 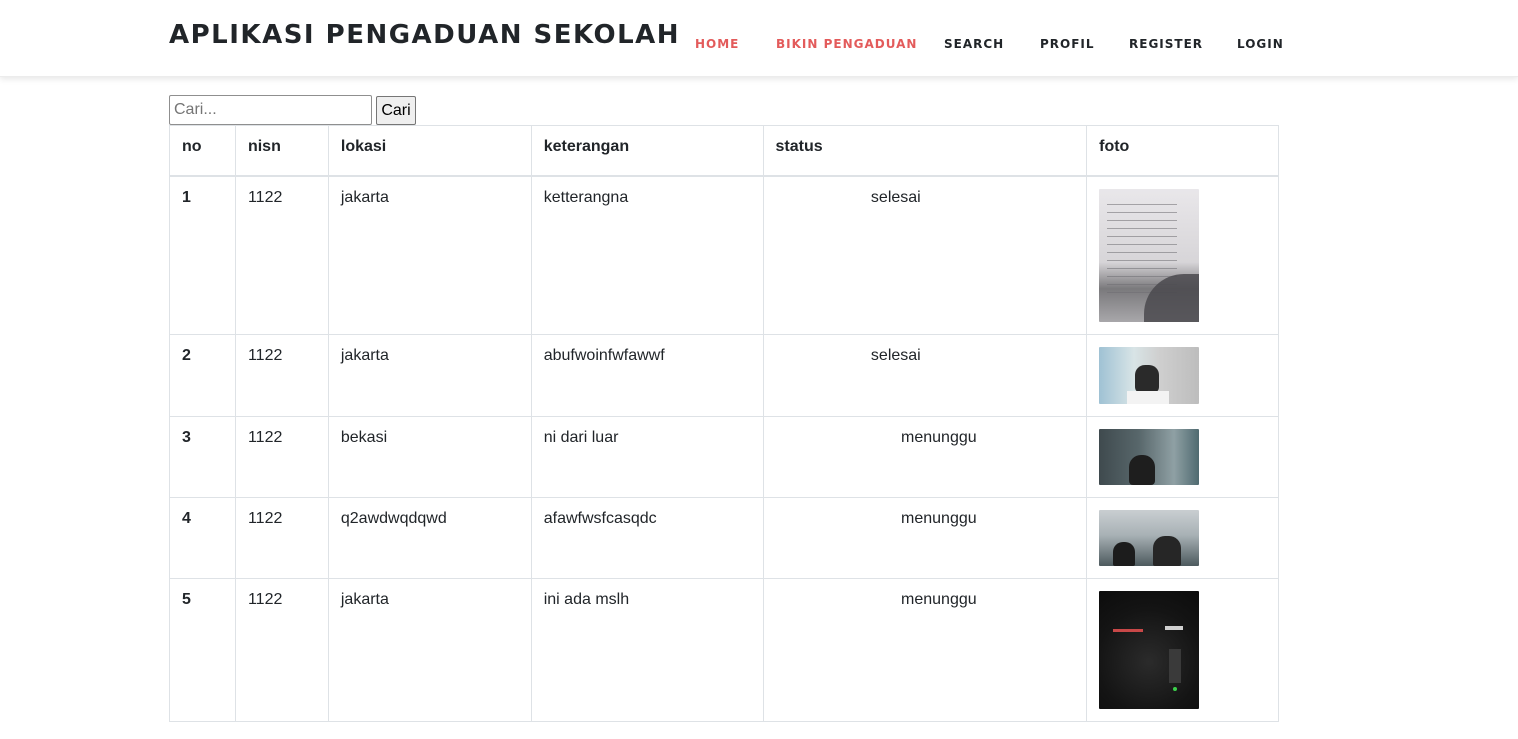 I want to click on nav-home: HOME, so click(x=717, y=44).